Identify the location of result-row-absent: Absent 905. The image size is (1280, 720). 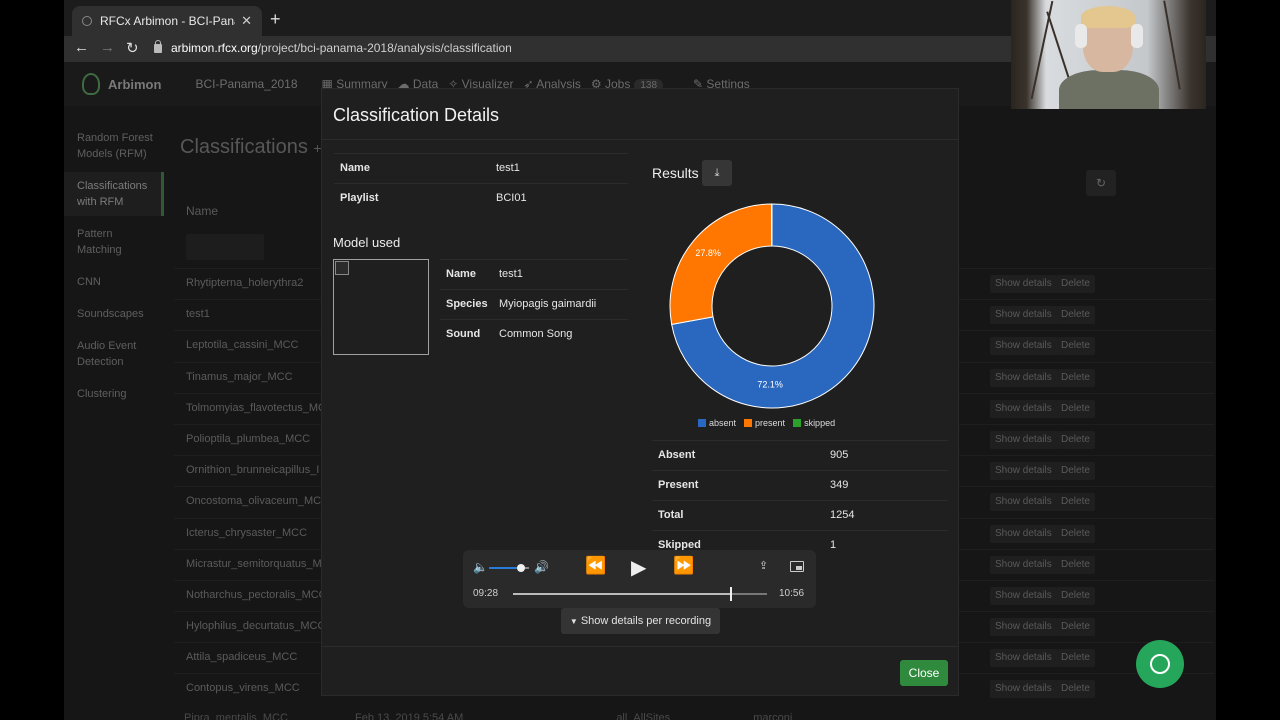
(800, 455).